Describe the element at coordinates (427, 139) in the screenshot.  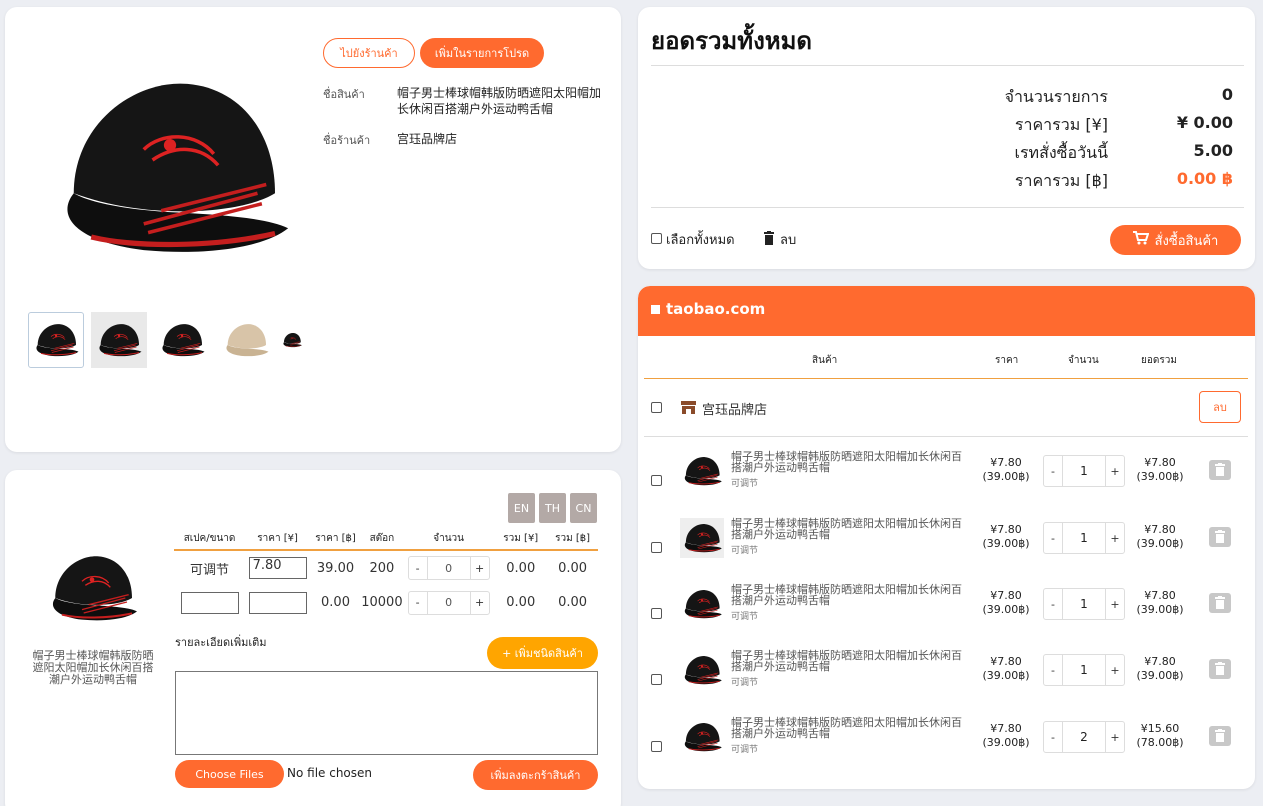
I see `shop-name-value: 宫珏品牌店` at that location.